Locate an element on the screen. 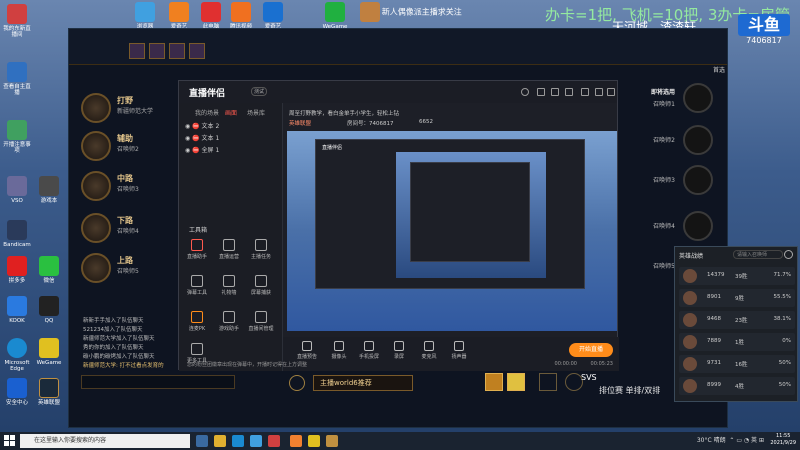  rune-icon is located at coordinates (548, 382).